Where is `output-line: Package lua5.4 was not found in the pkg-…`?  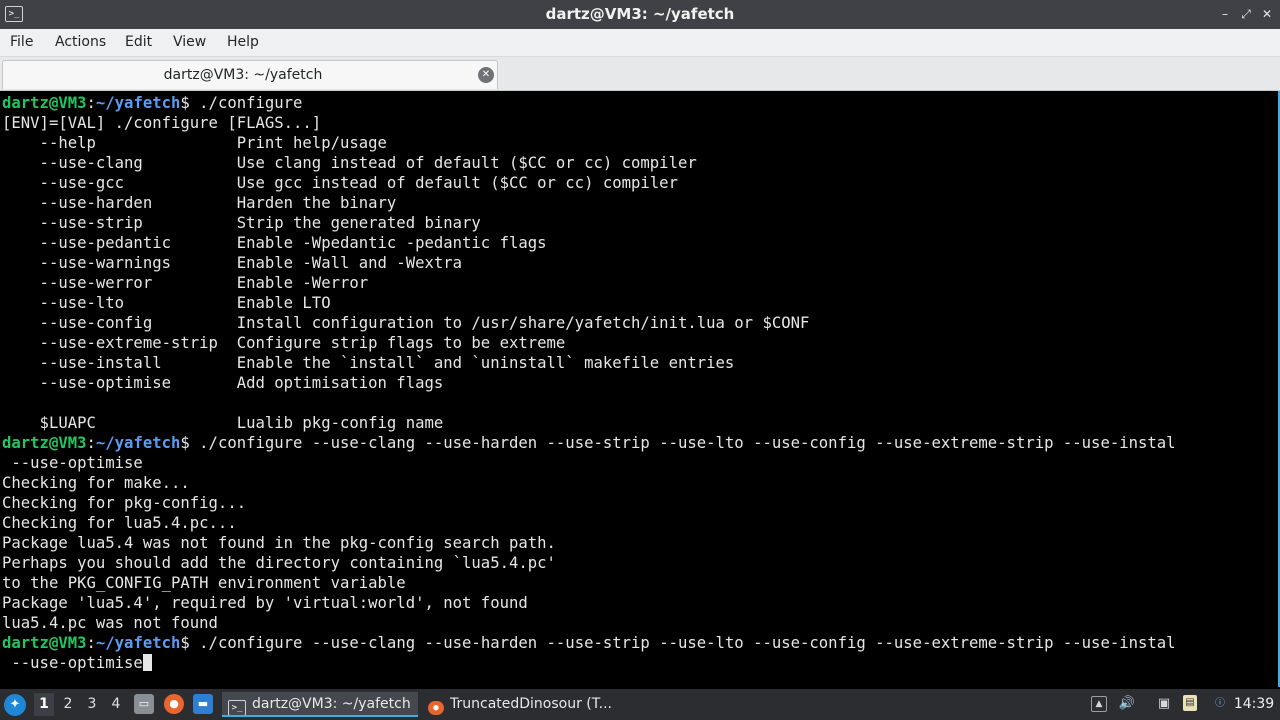
output-line: Package lua5.4 was not found in the pkg-… is located at coordinates (279, 543).